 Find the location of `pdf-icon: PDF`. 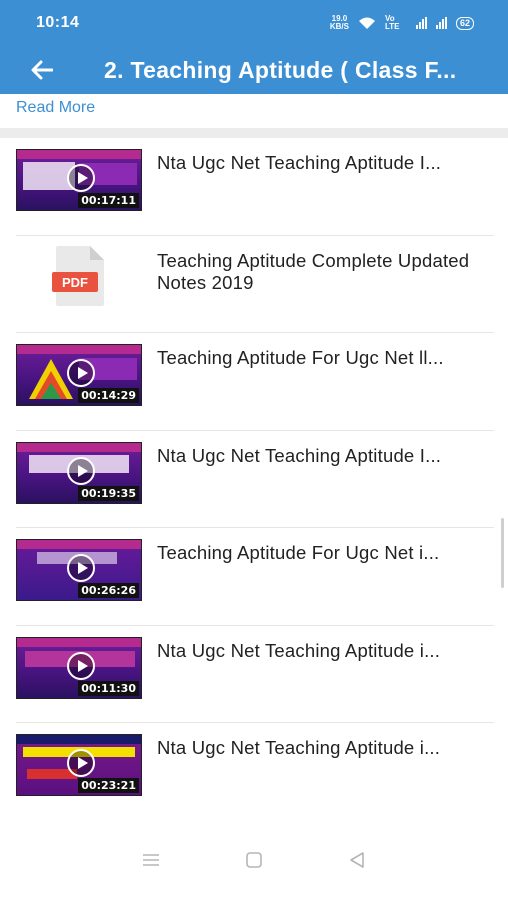

pdf-icon: PDF is located at coordinates (78, 275).